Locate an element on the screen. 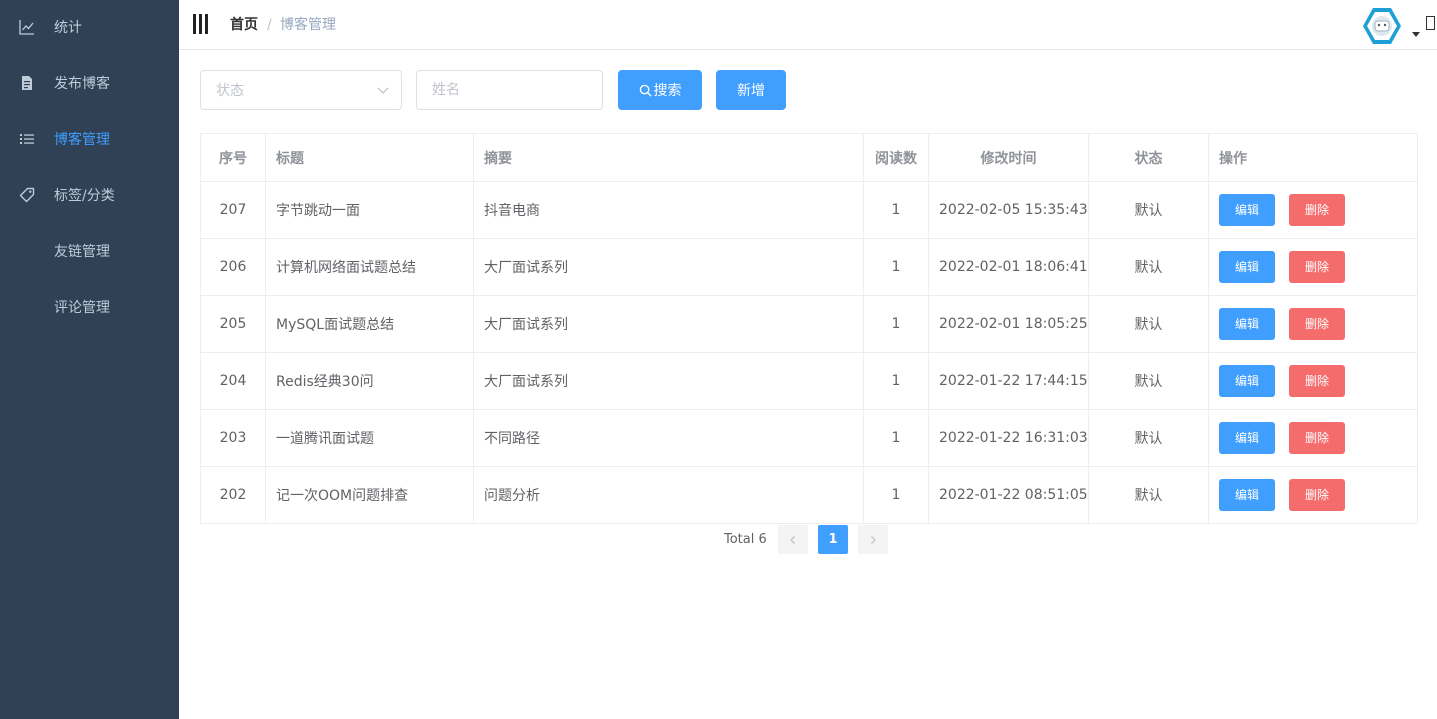 Image resolution: width=1437 pixels, height=719 pixels. caret-down-icon is located at coordinates (1416, 34).